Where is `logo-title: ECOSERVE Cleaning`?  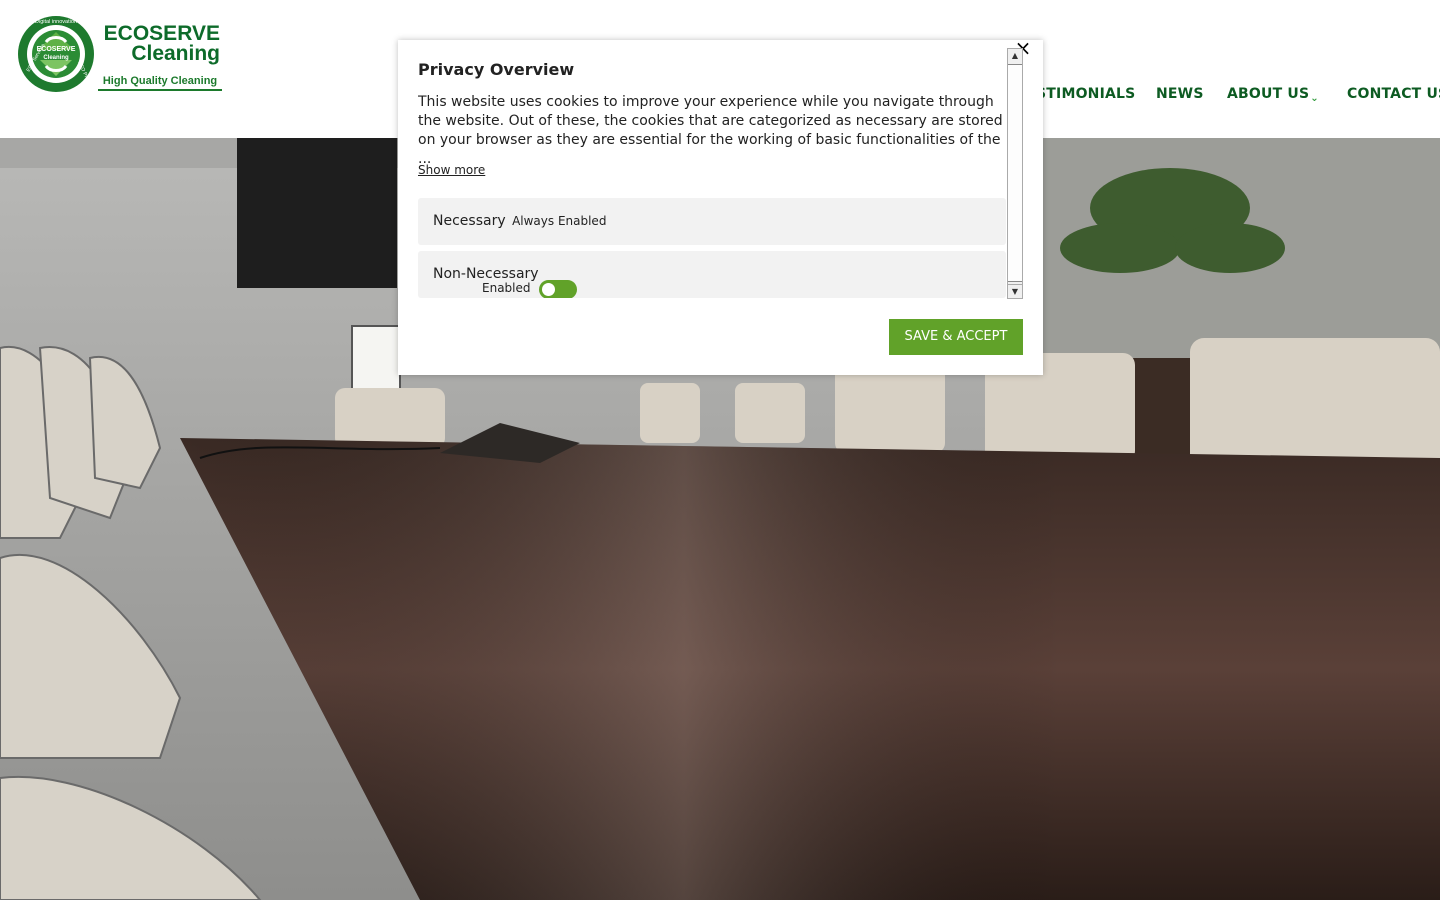
logo-title: ECOSERVE Cleaning is located at coordinates (160, 43).